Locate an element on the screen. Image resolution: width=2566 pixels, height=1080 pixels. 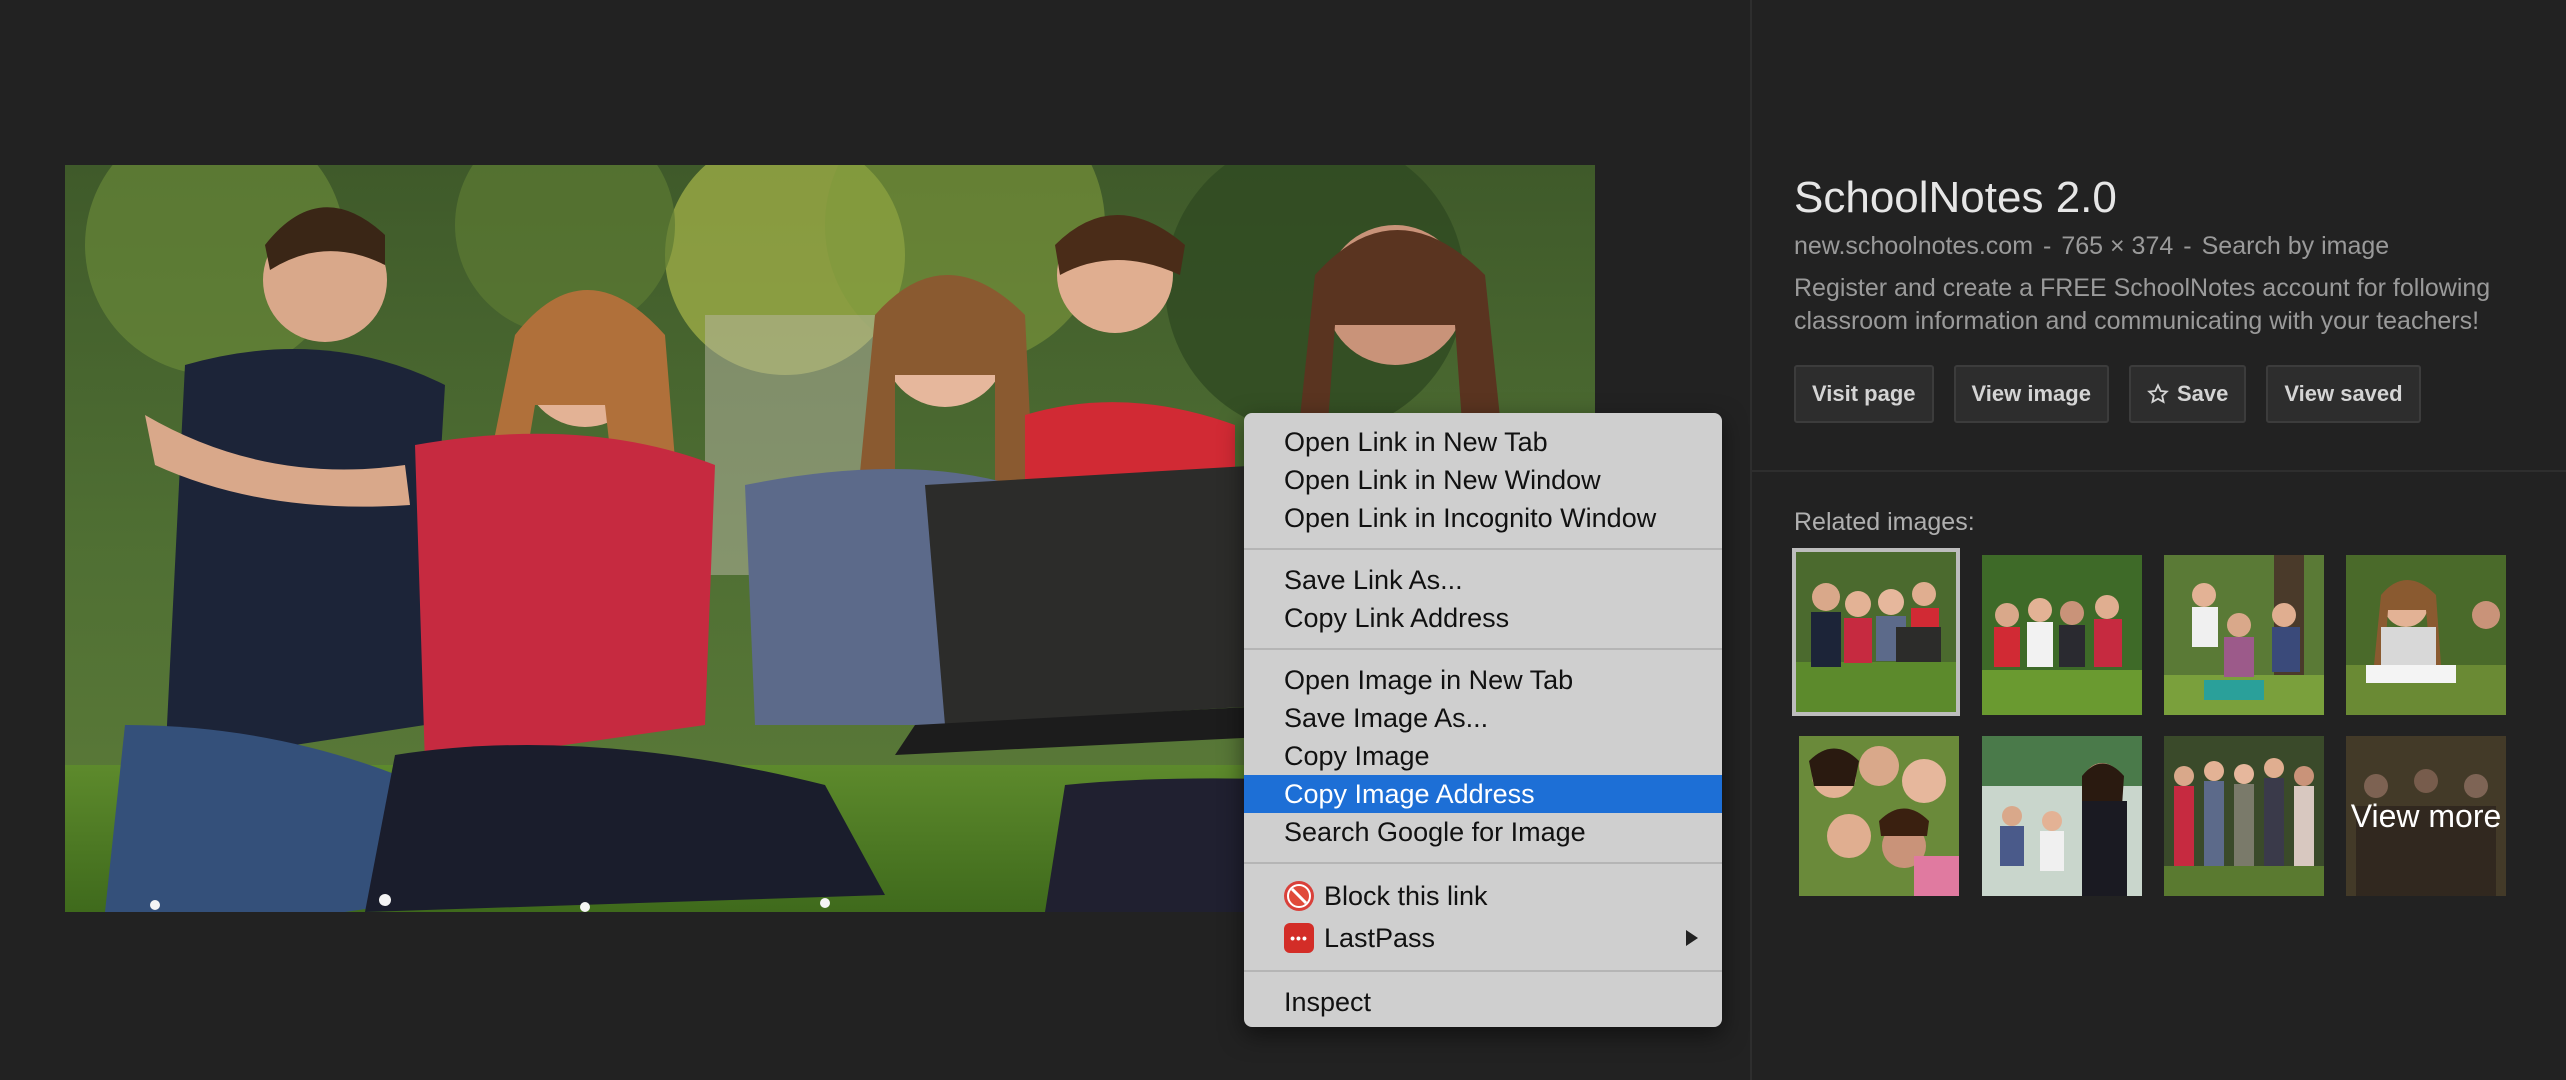
menu-open-link-incognito: Open Link in Incognito Window is located at coordinates (1483, 518).